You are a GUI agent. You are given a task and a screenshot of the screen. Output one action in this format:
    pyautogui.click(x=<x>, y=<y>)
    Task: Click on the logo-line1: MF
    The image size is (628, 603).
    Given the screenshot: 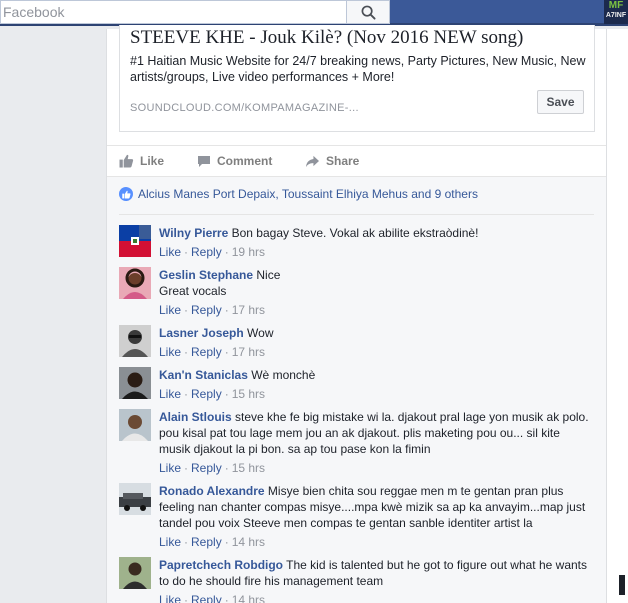 What is the action you would take?
    pyautogui.click(x=616, y=5)
    